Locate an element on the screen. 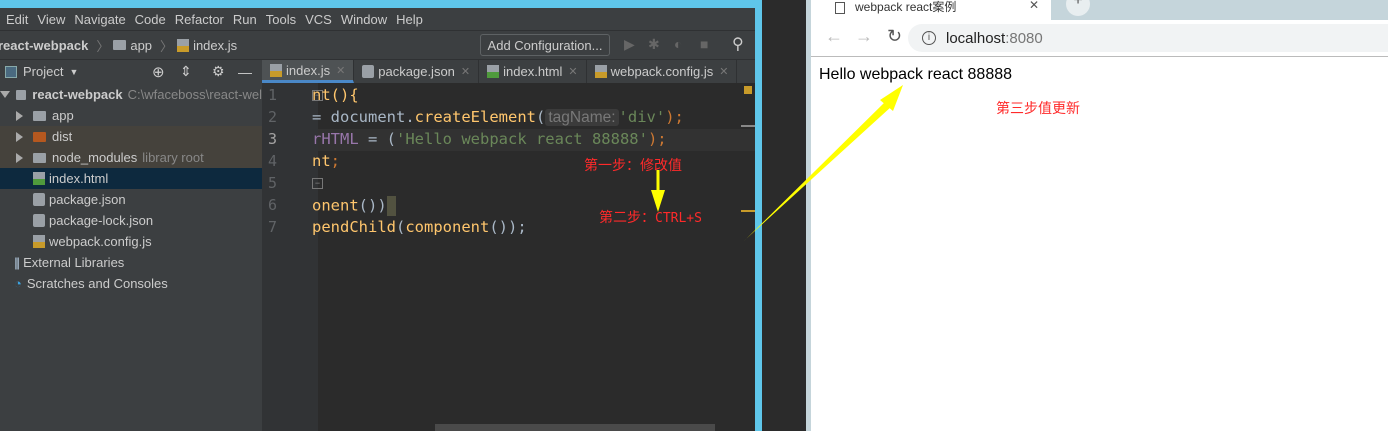 The image size is (1388, 431). annotation-arrows is located at coordinates (777, 163).